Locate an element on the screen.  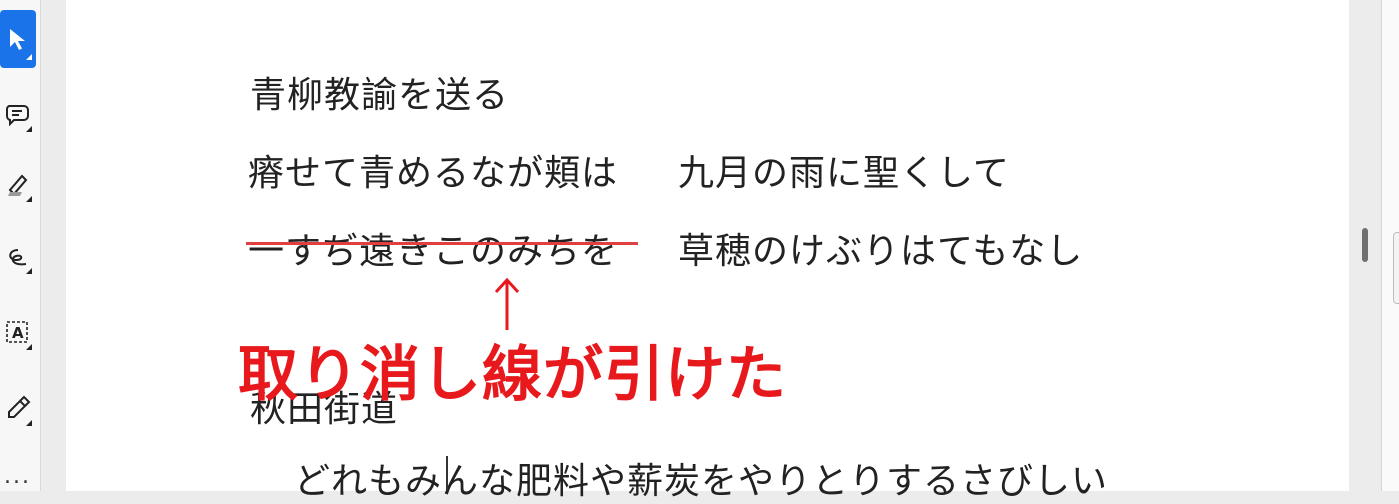
draw-tool-button is located at coordinates (18, 256).